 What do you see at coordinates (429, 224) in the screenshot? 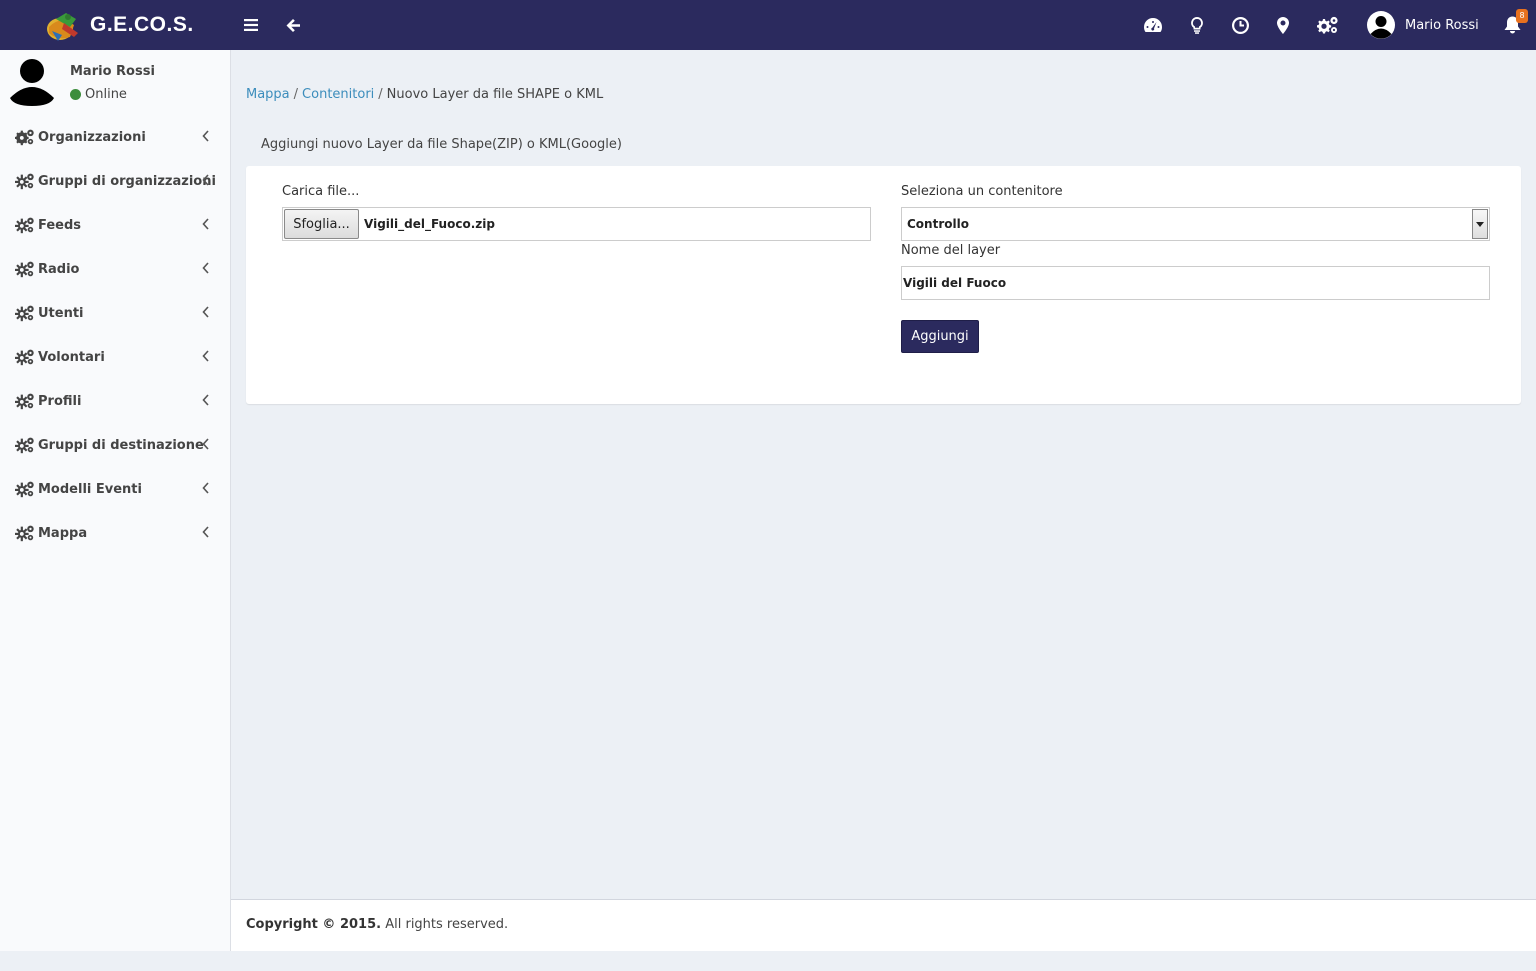
I see `selected-file-name: Vigili_del_Fuoco.zip` at bounding box center [429, 224].